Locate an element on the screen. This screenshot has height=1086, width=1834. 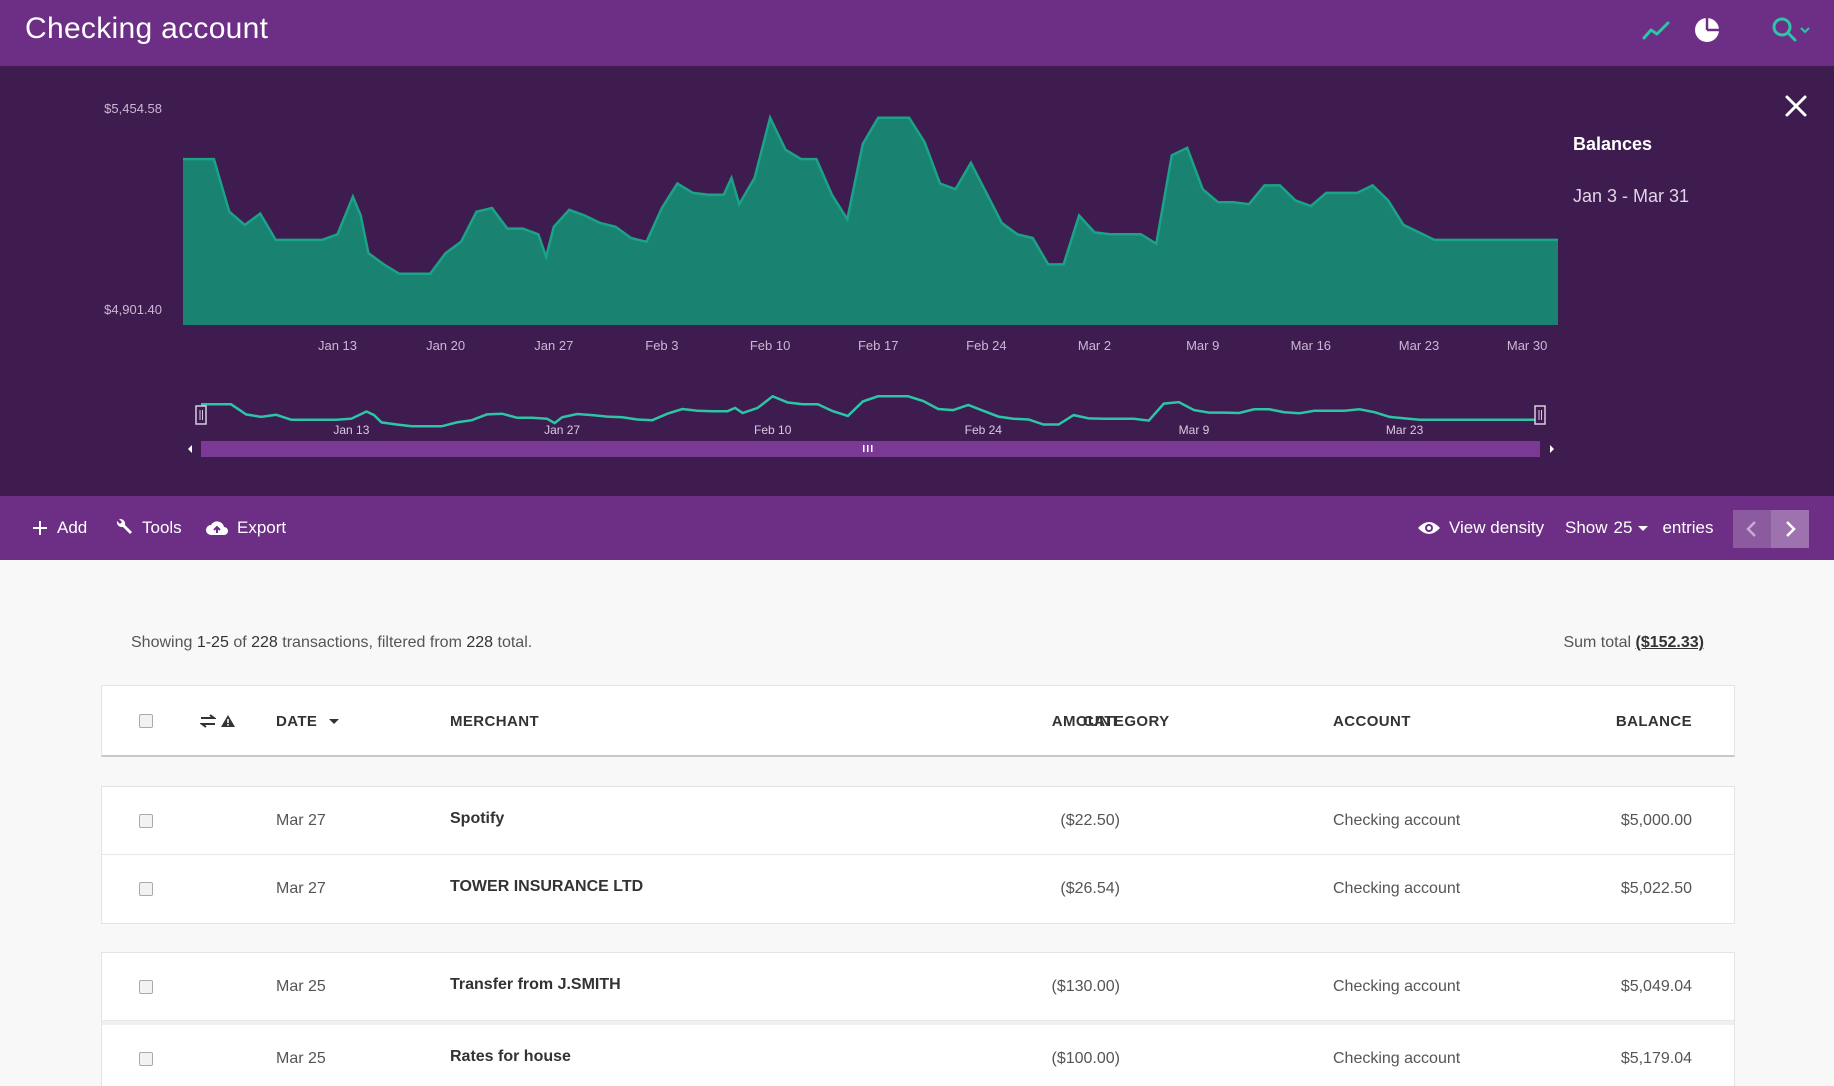
row-merchant: TOWER INSURANCE LTD is located at coordinates (546, 887).